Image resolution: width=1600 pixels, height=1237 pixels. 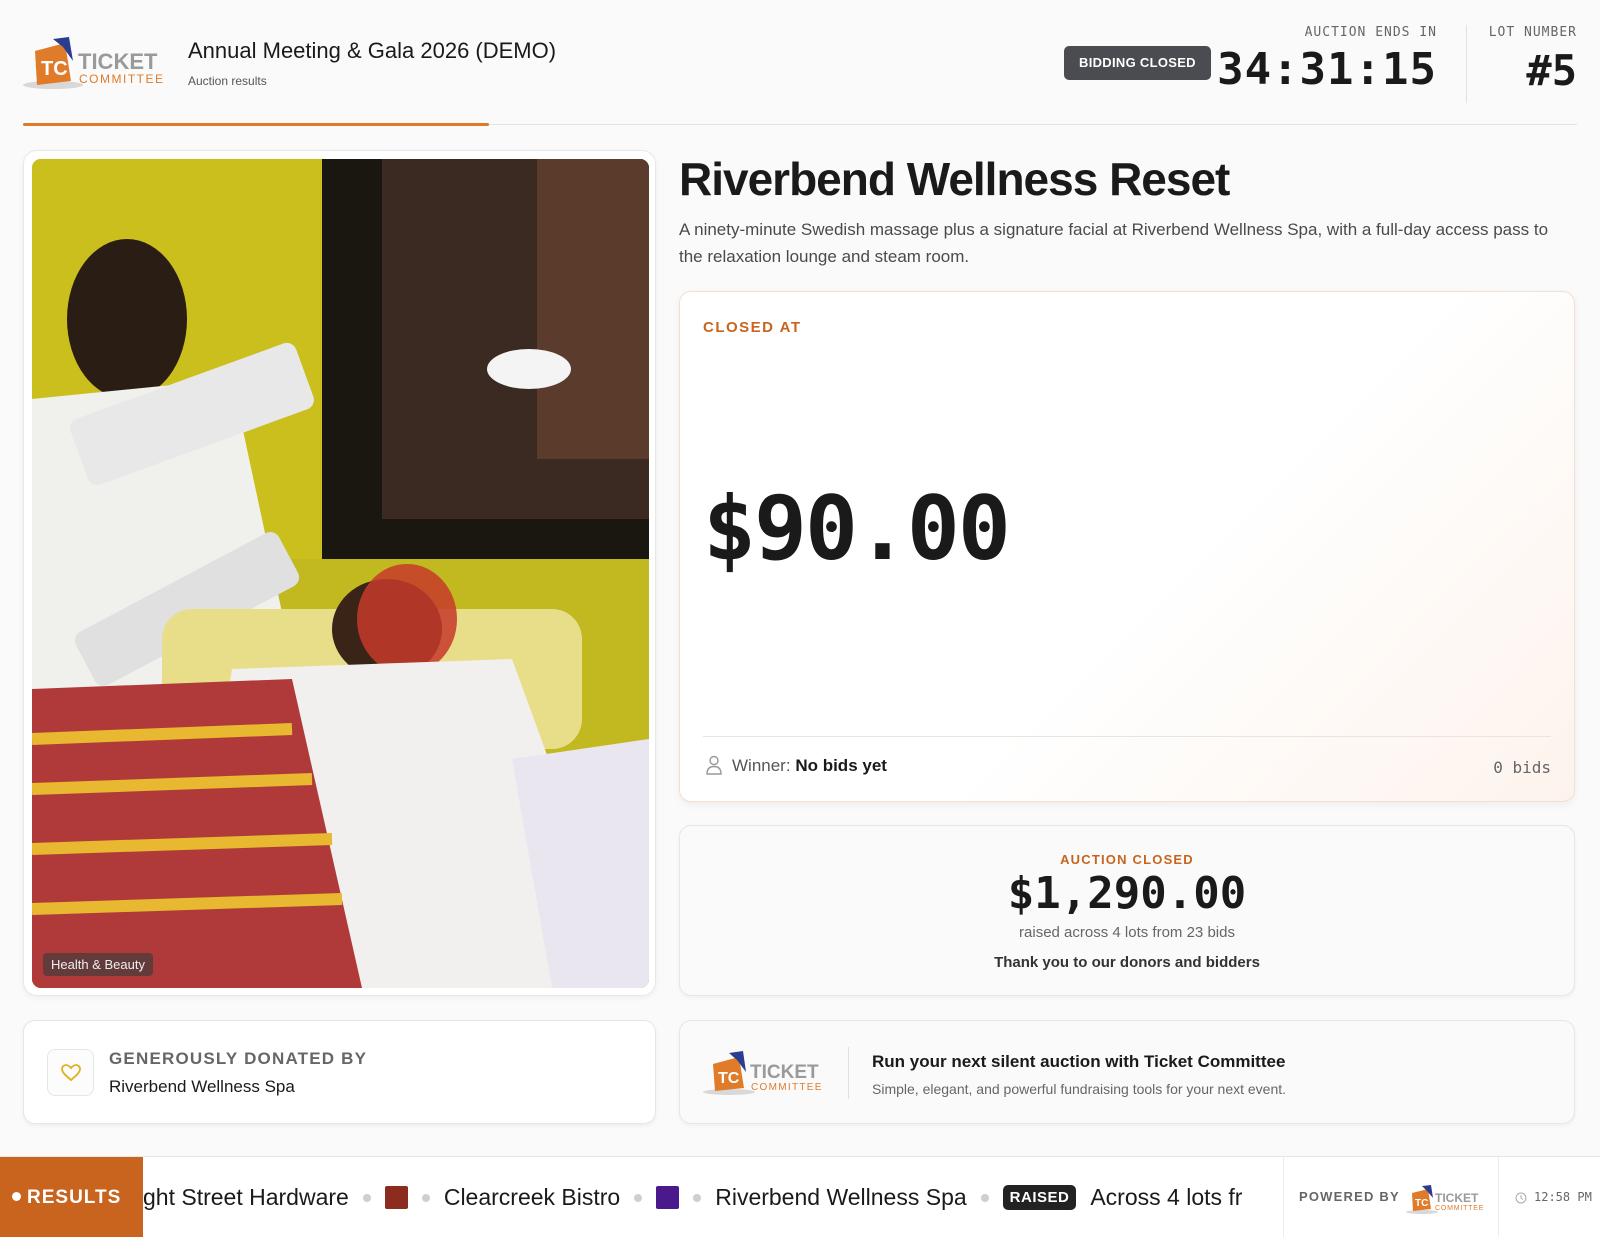 I want to click on ticker-item-name: Clearcreek Bistro, so click(x=532, y=1197).